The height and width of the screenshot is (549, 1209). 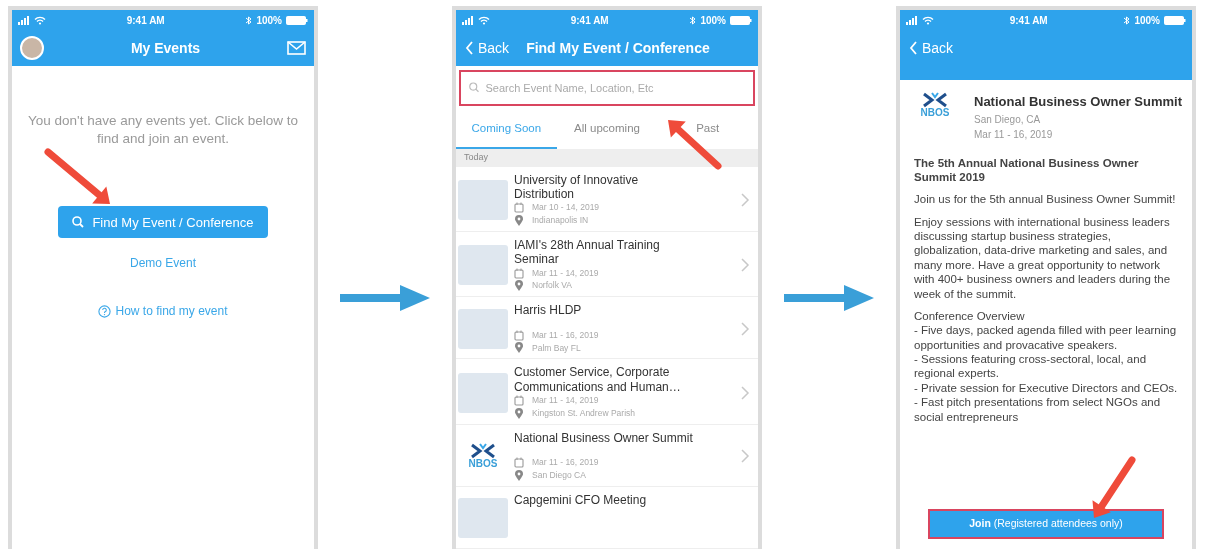 What do you see at coordinates (163, 130) in the screenshot?
I see `empty-message: You don't have any events yet. Click below to find and join an event.` at bounding box center [163, 130].